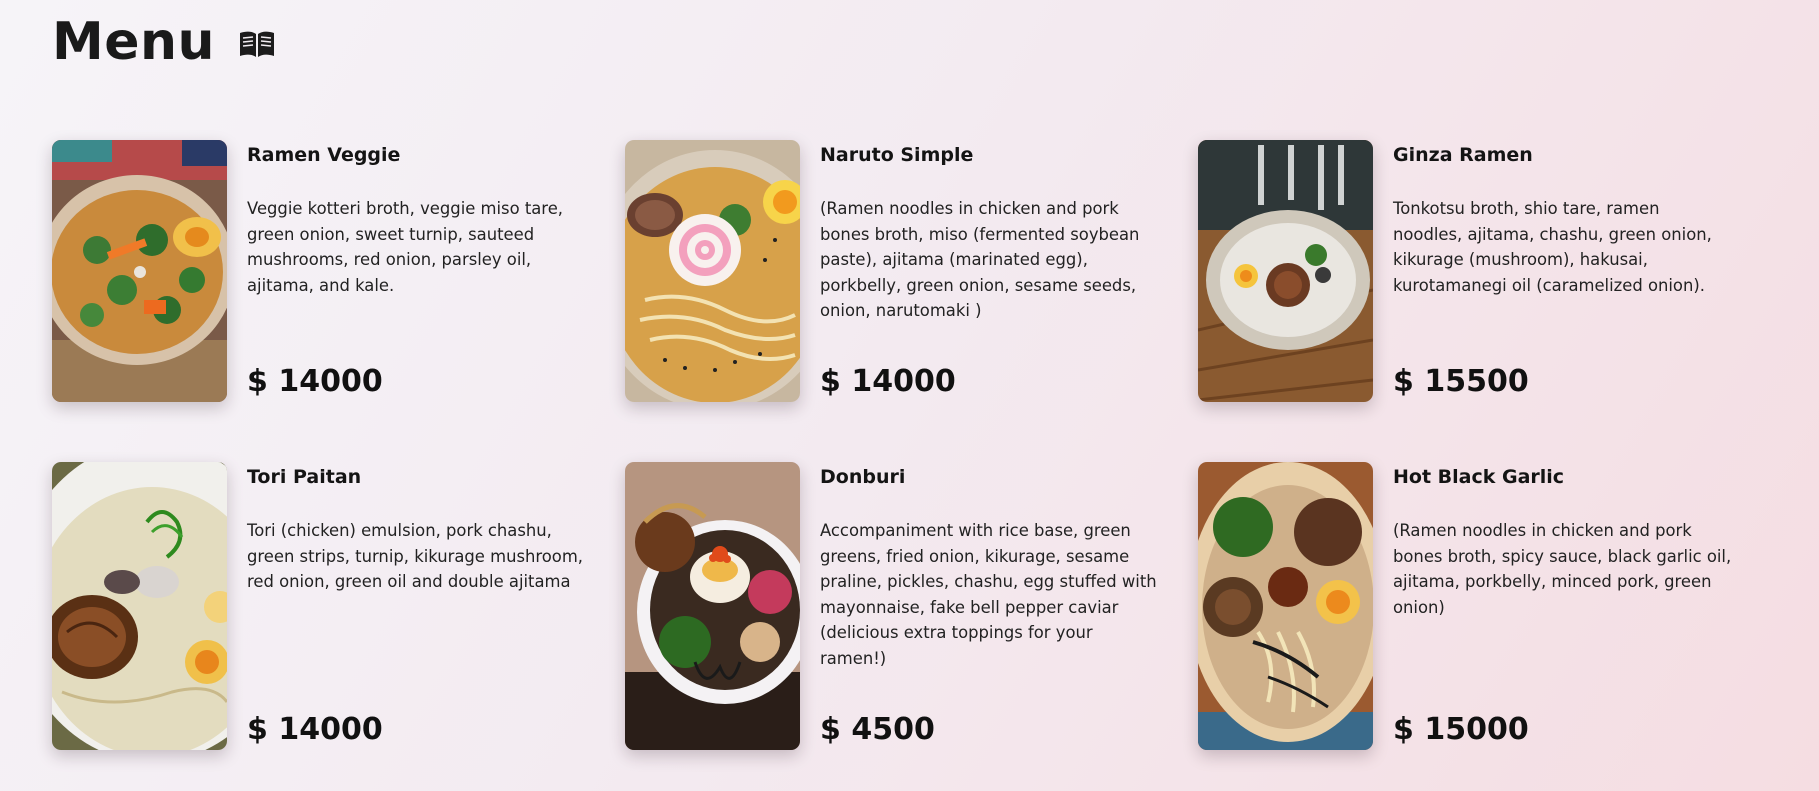 This screenshot has height=791, width=1819. I want to click on dish-price: $ 15000, so click(1461, 729).